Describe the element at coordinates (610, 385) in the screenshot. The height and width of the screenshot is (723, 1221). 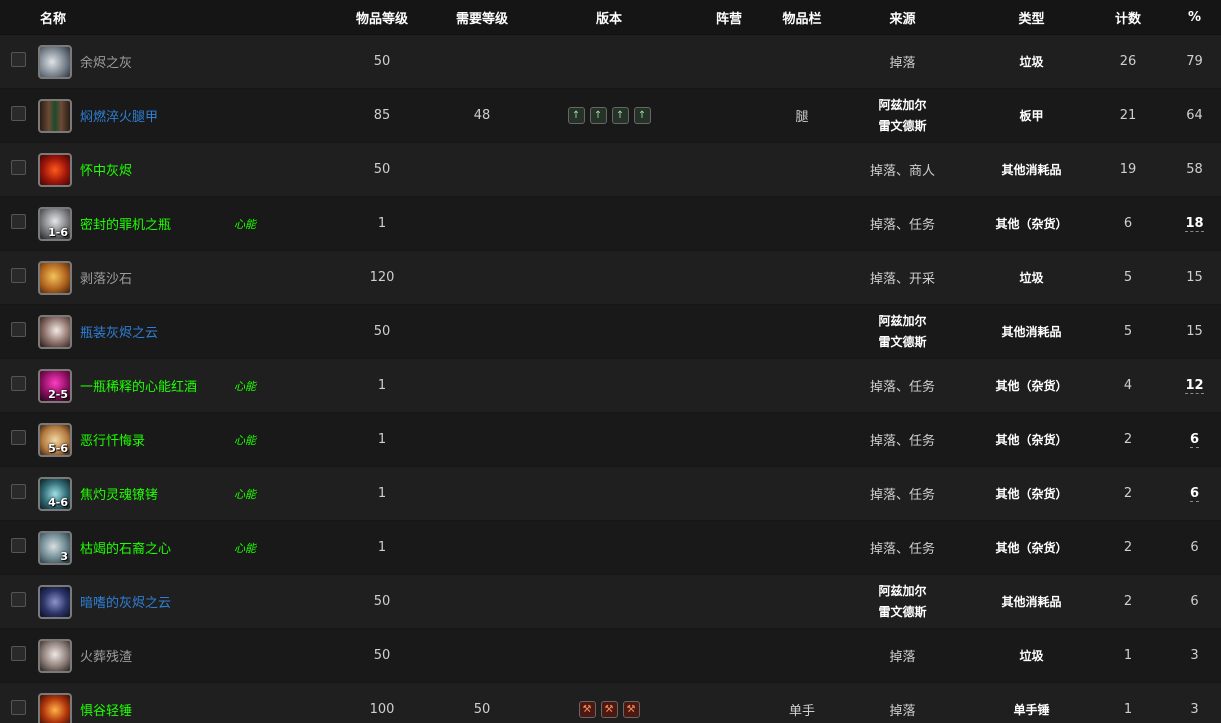
I see `table-row: 2-5 一瓶稀释的心能红酒 心能 1 掉落、任务 其他（杂货） 4 12` at that location.